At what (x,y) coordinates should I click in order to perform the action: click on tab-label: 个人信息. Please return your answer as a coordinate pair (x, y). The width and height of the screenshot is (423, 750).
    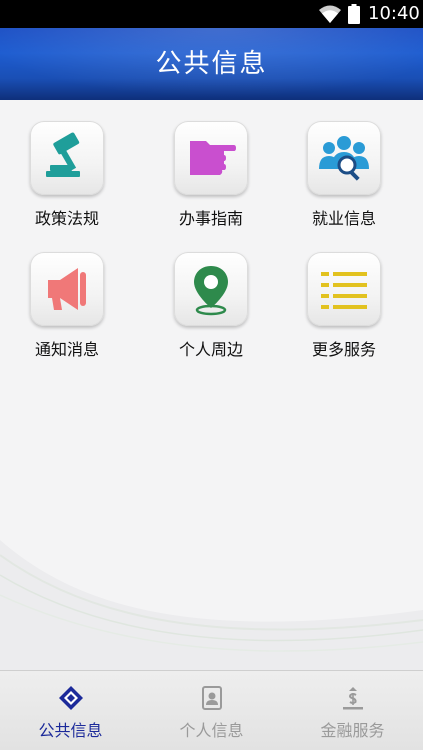
    Looking at the image, I should click on (211, 730).